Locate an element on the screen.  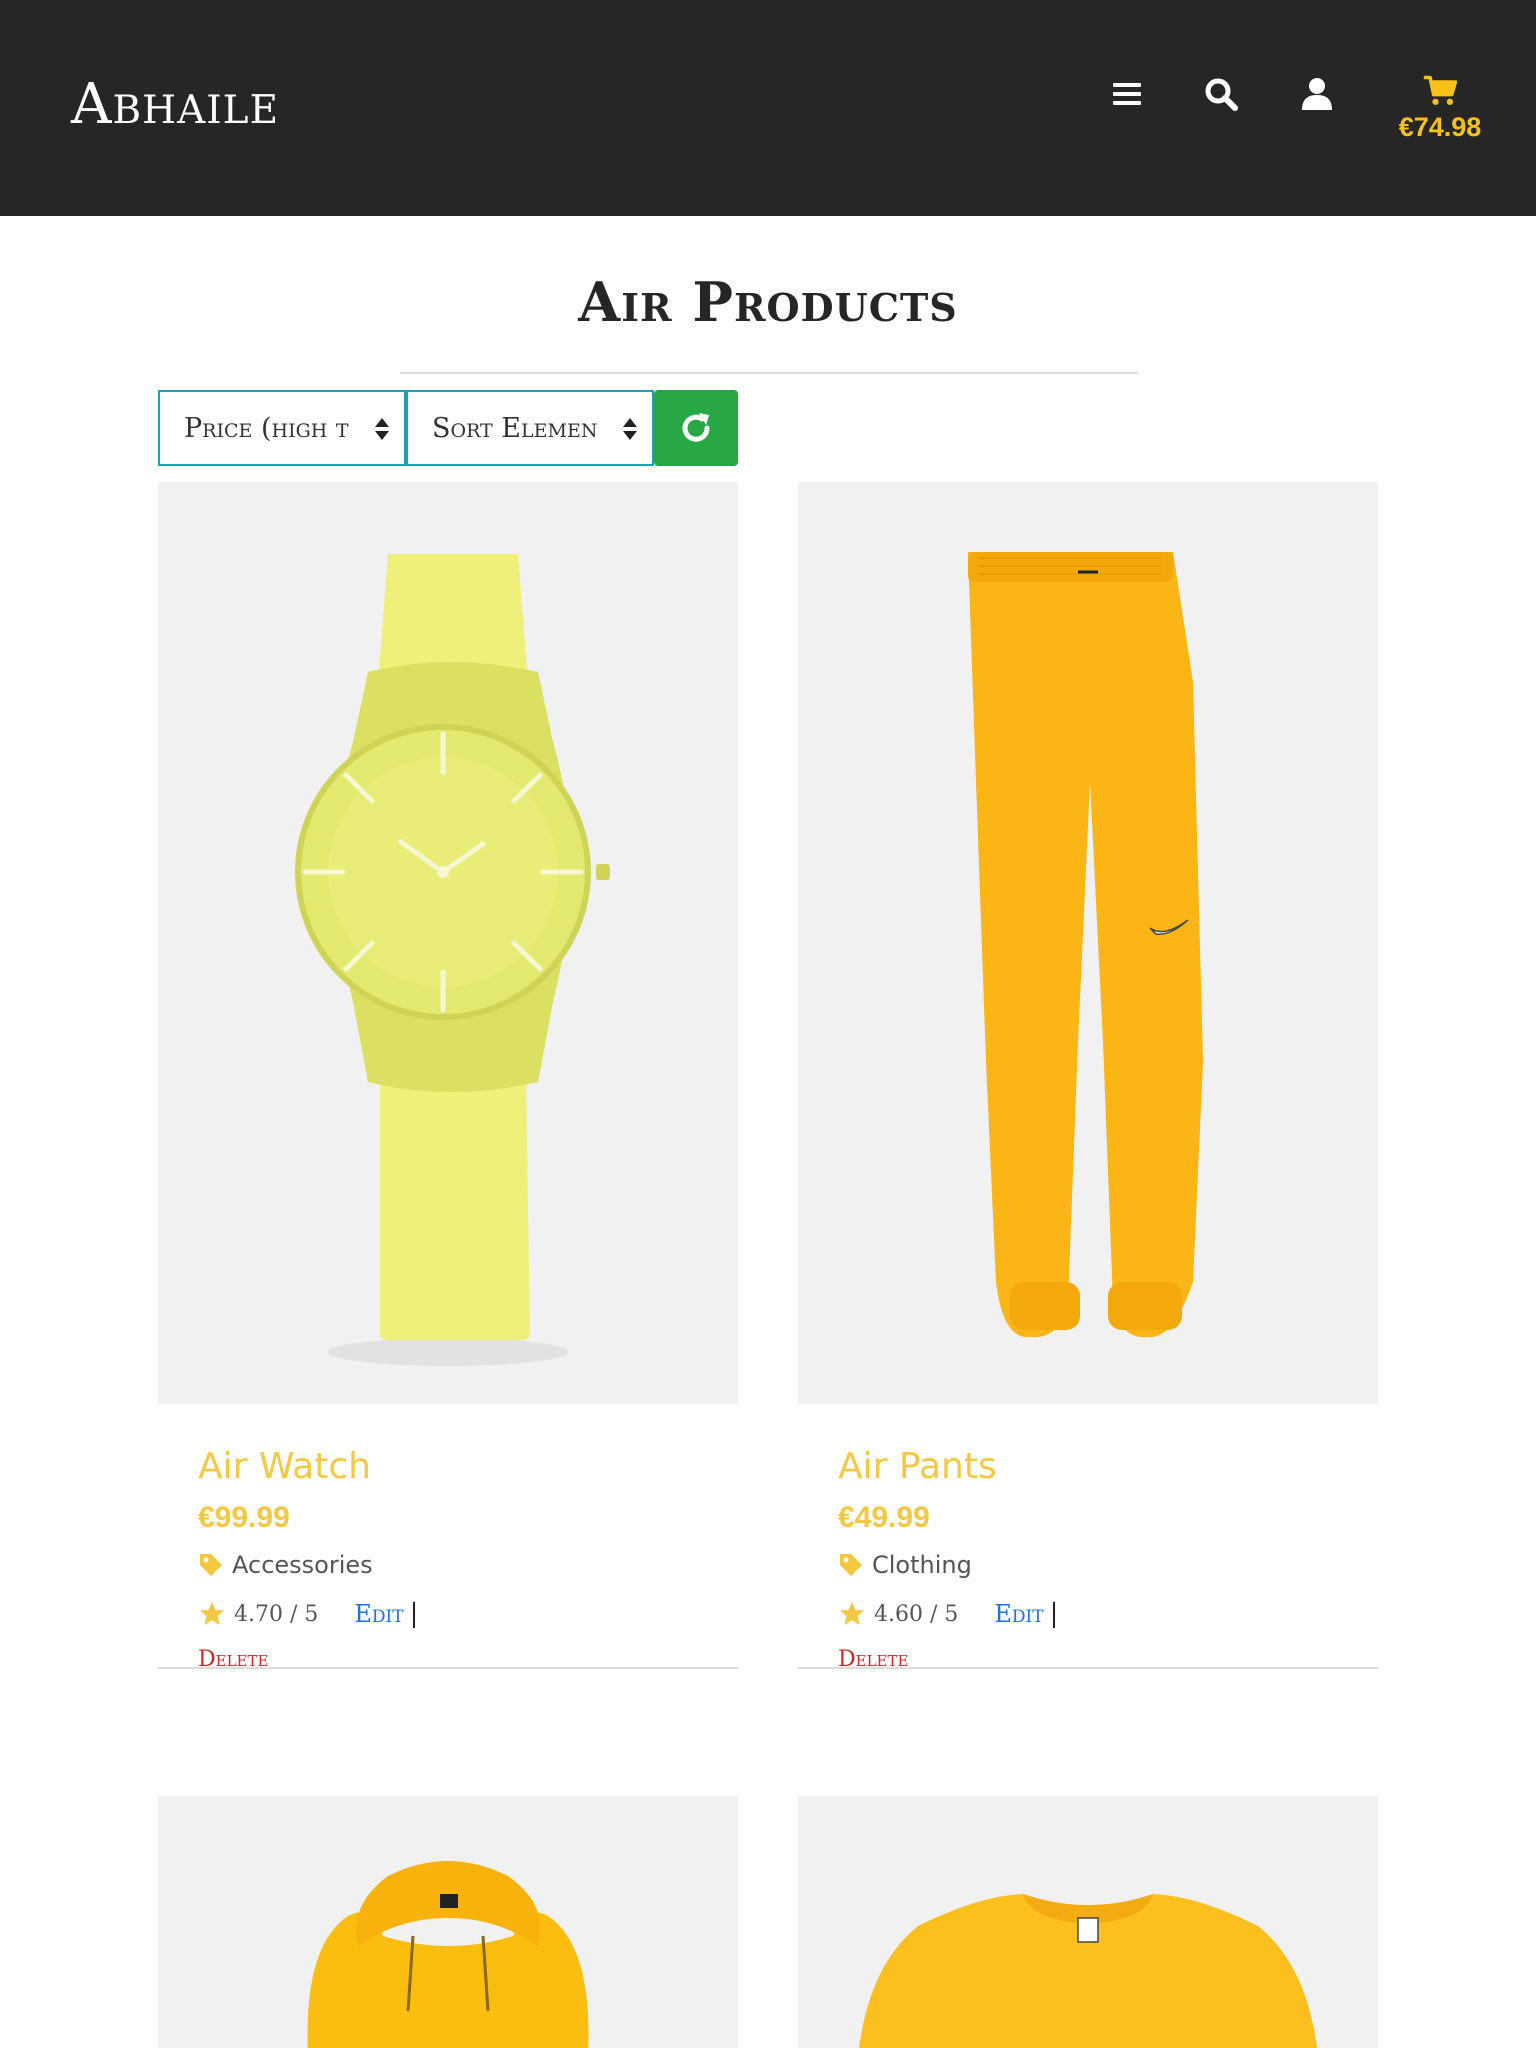
product-rating: 4.60 / 5 is located at coordinates (916, 1614).